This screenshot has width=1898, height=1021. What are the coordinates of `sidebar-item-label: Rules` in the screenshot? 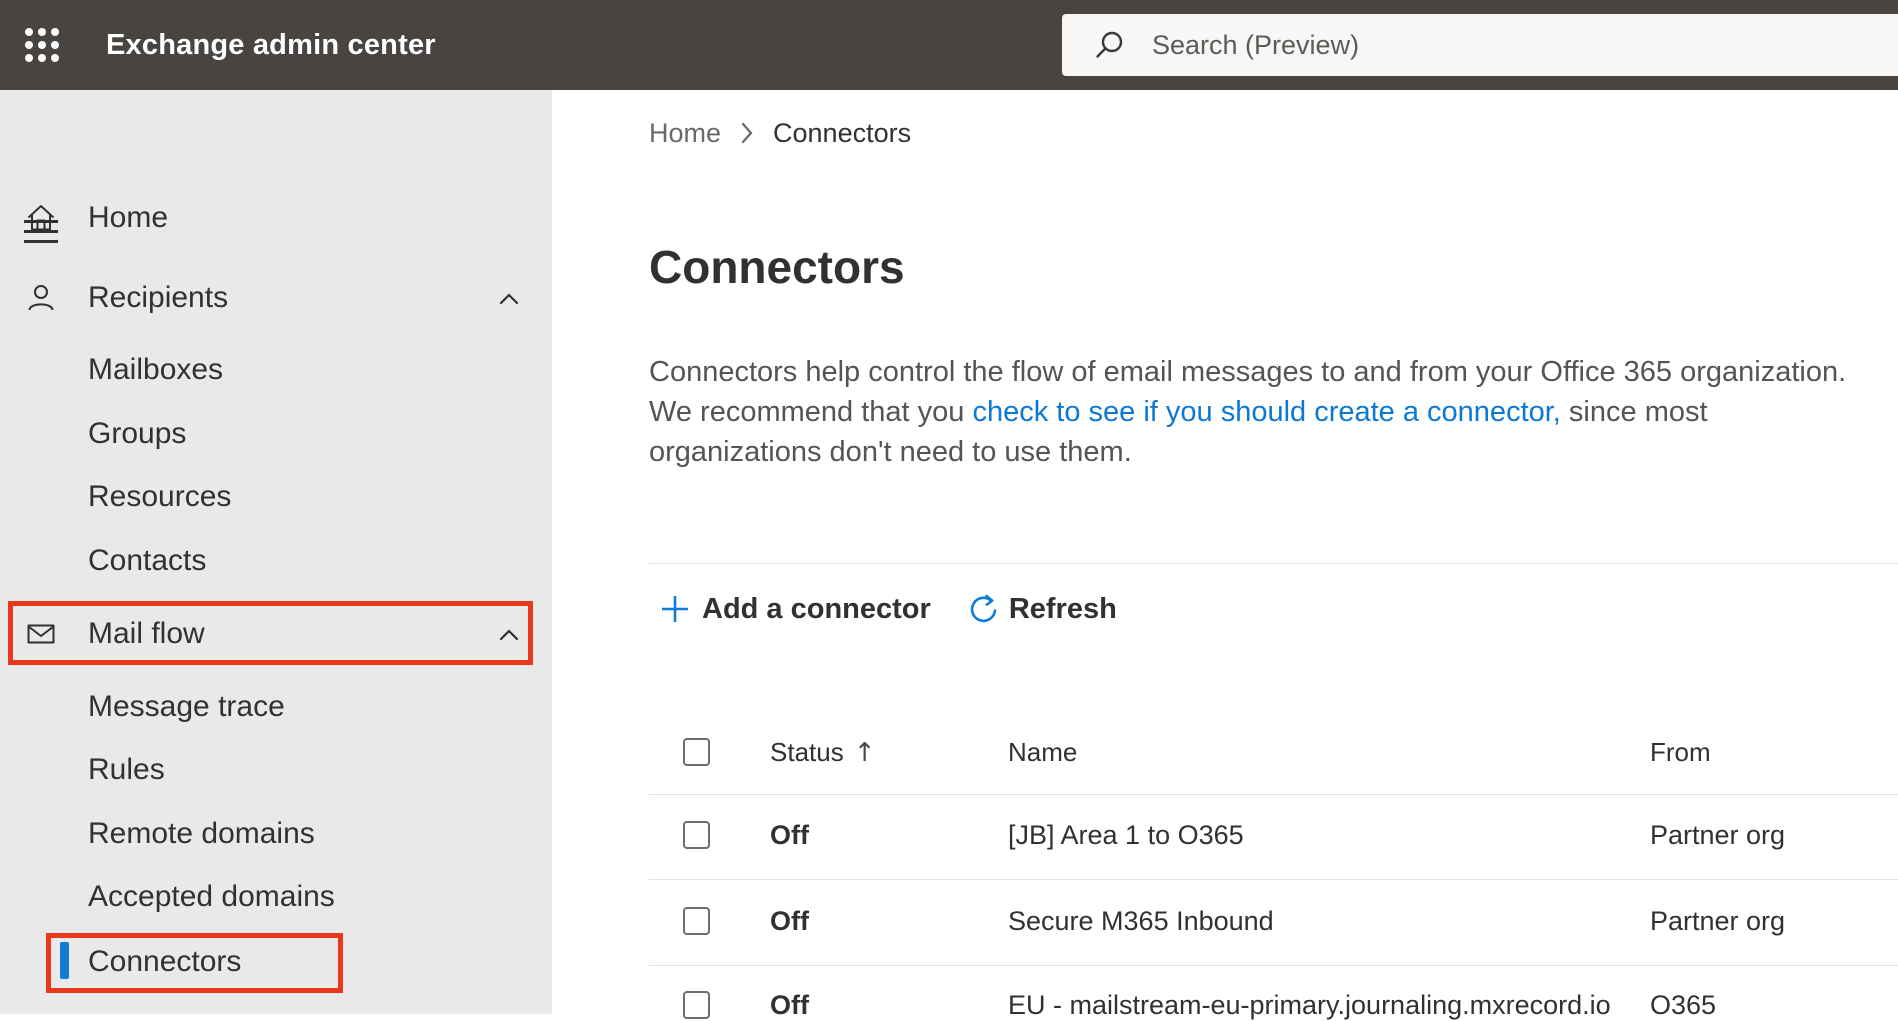 It's located at (126, 769).